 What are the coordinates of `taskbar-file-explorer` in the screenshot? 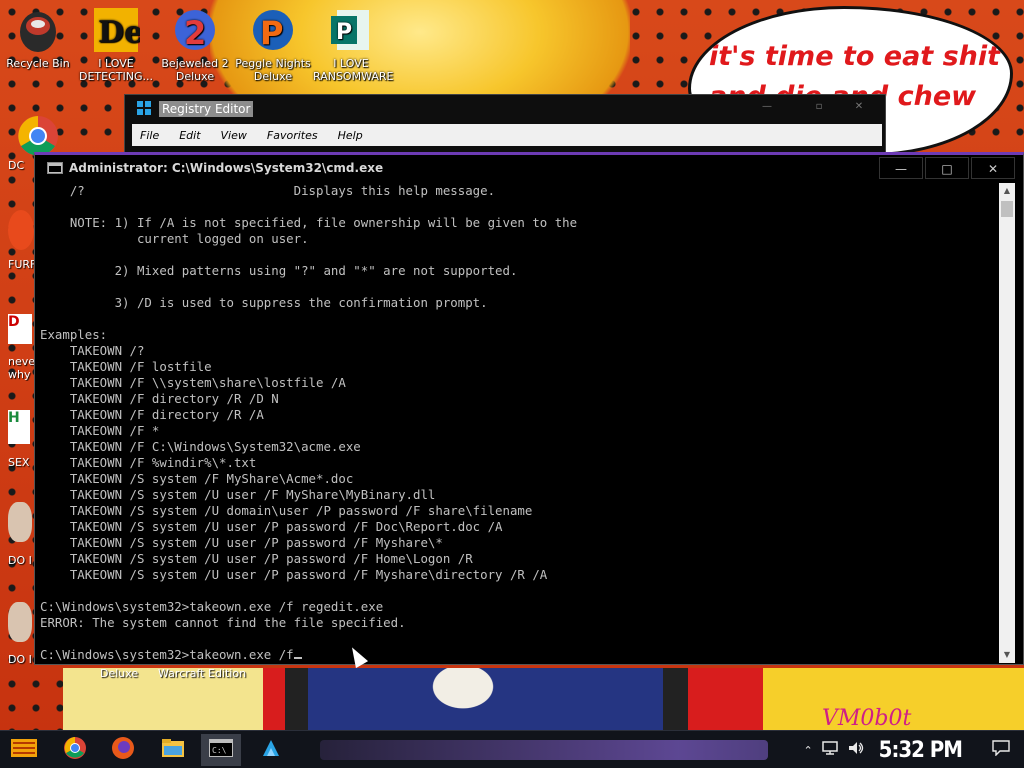 It's located at (173, 750).